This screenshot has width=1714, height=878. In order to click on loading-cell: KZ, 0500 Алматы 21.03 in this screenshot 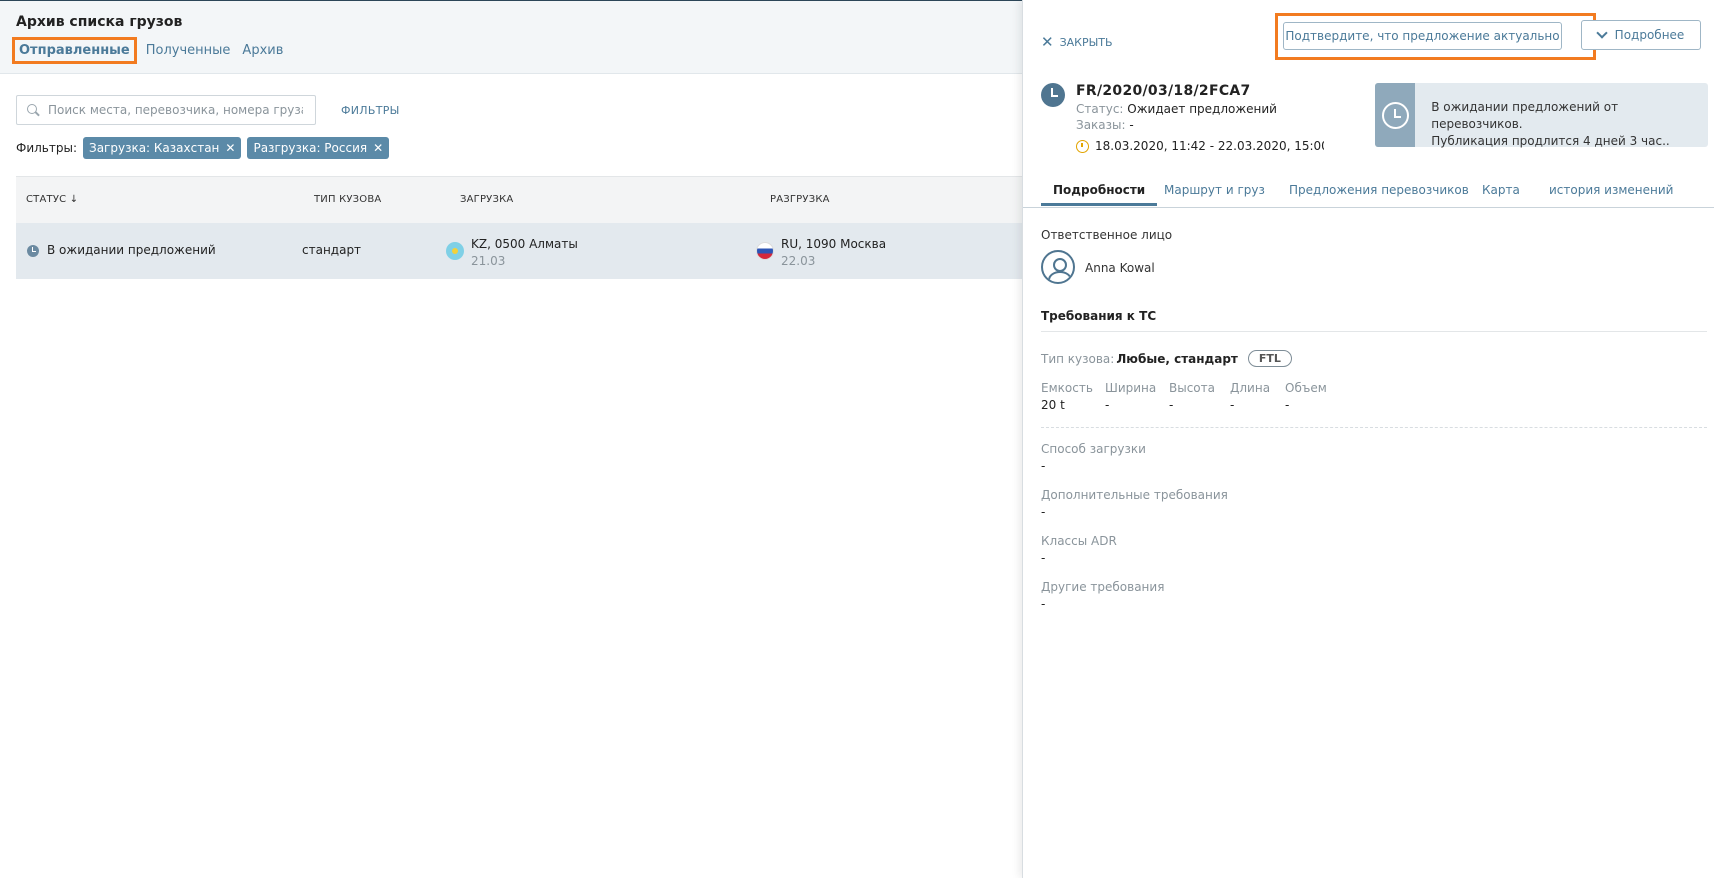, I will do `click(524, 253)`.